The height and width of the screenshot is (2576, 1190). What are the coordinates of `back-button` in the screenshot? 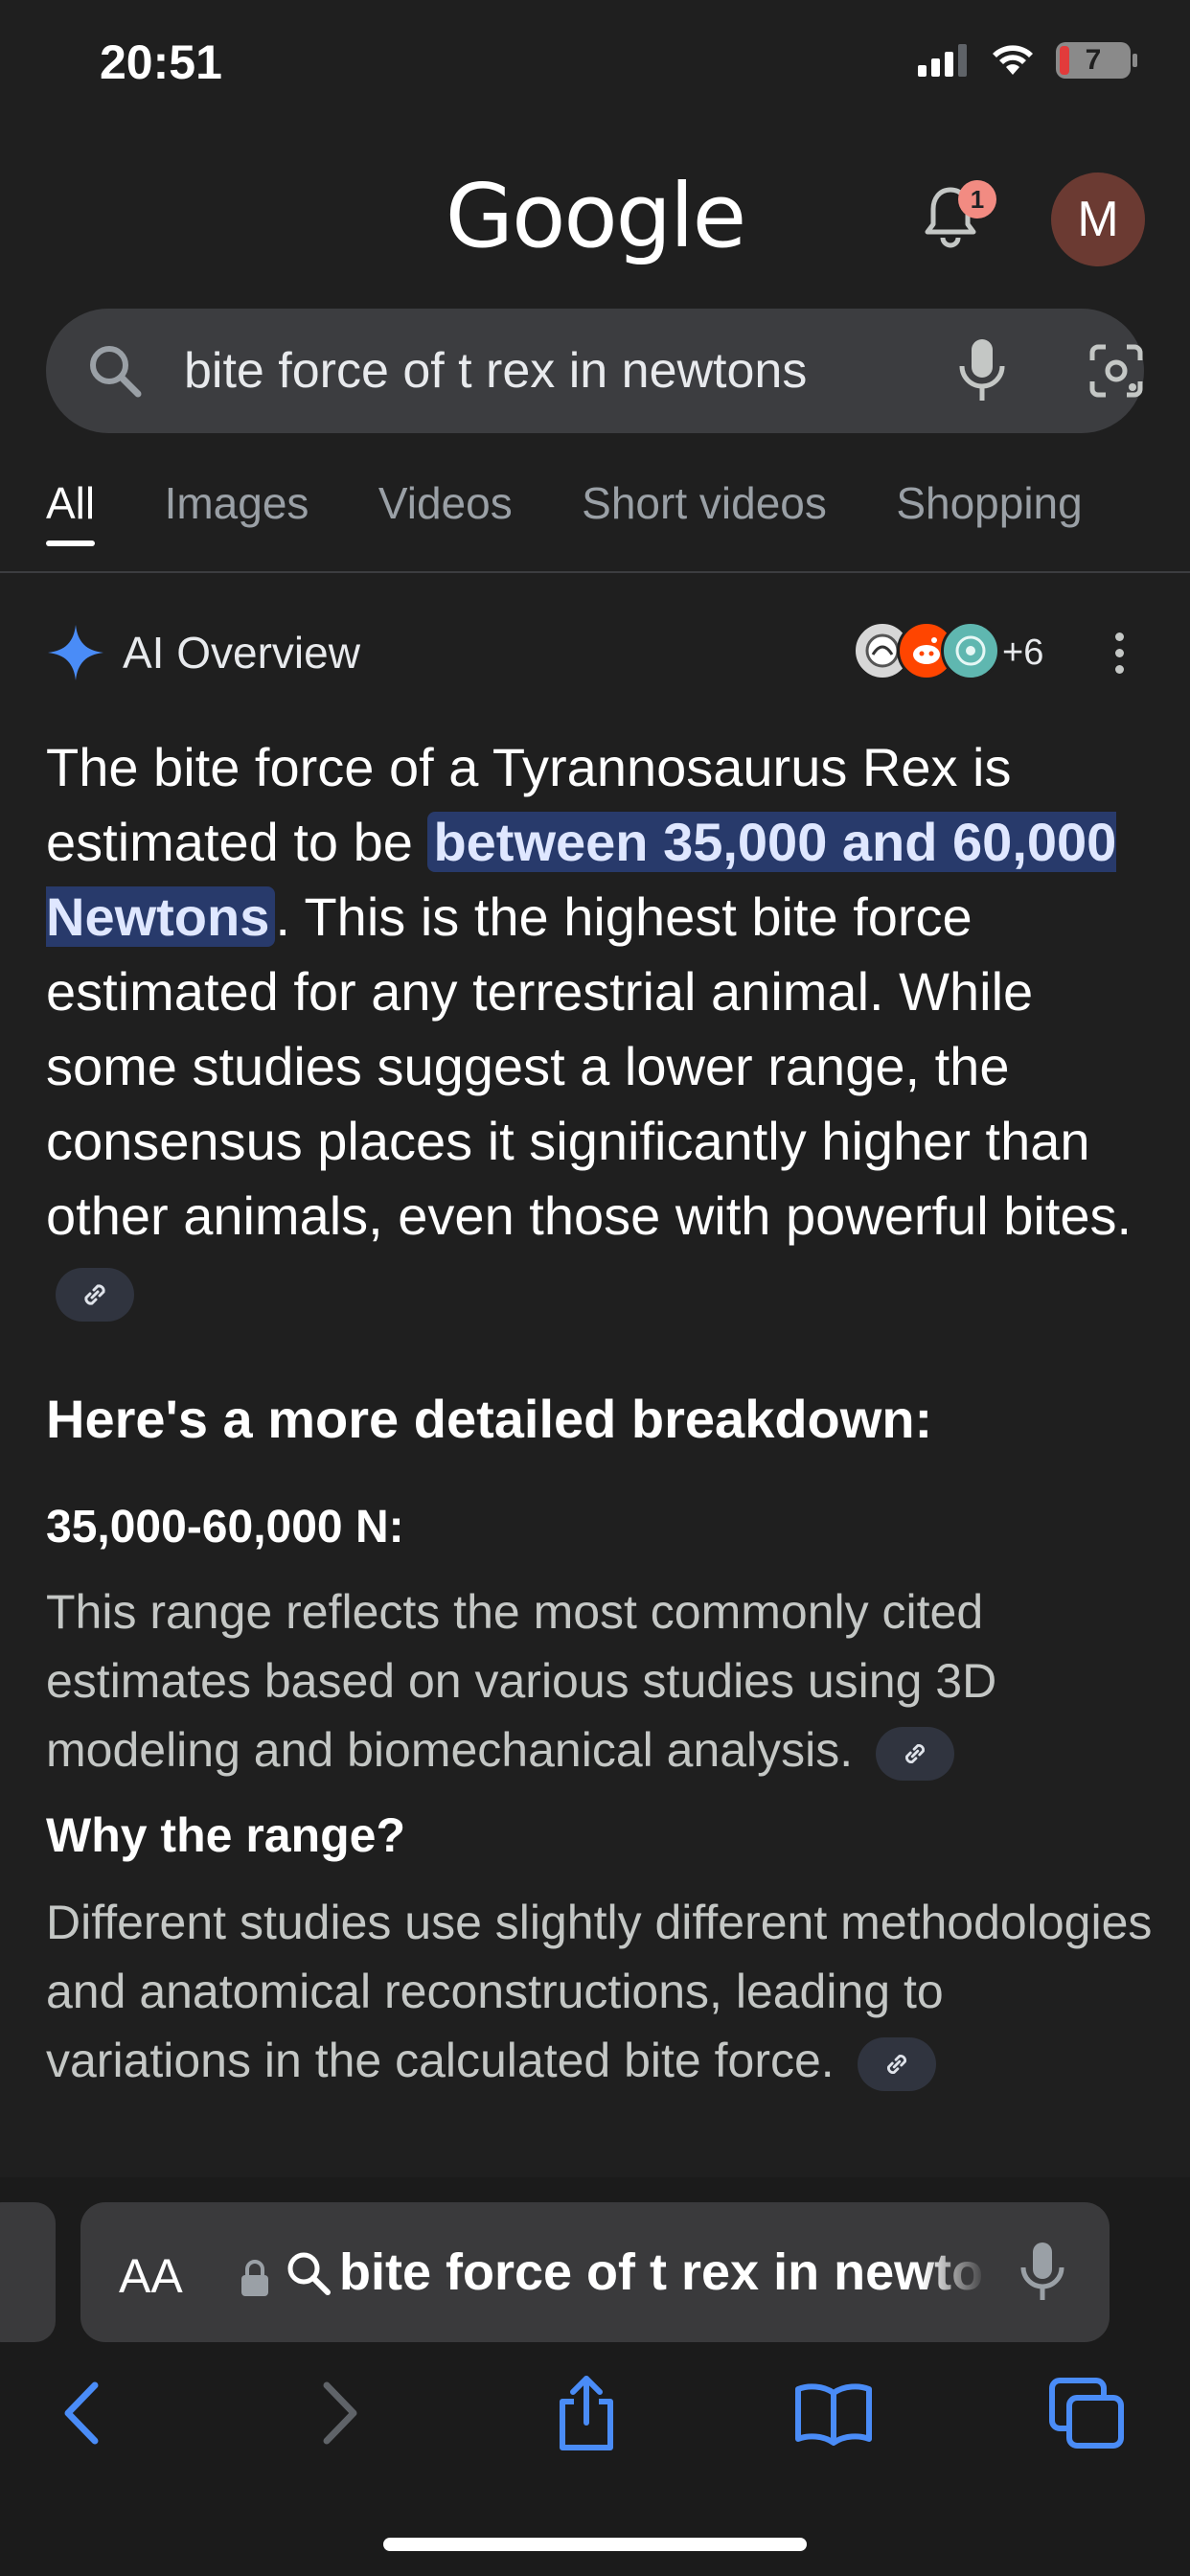 It's located at (82, 2413).